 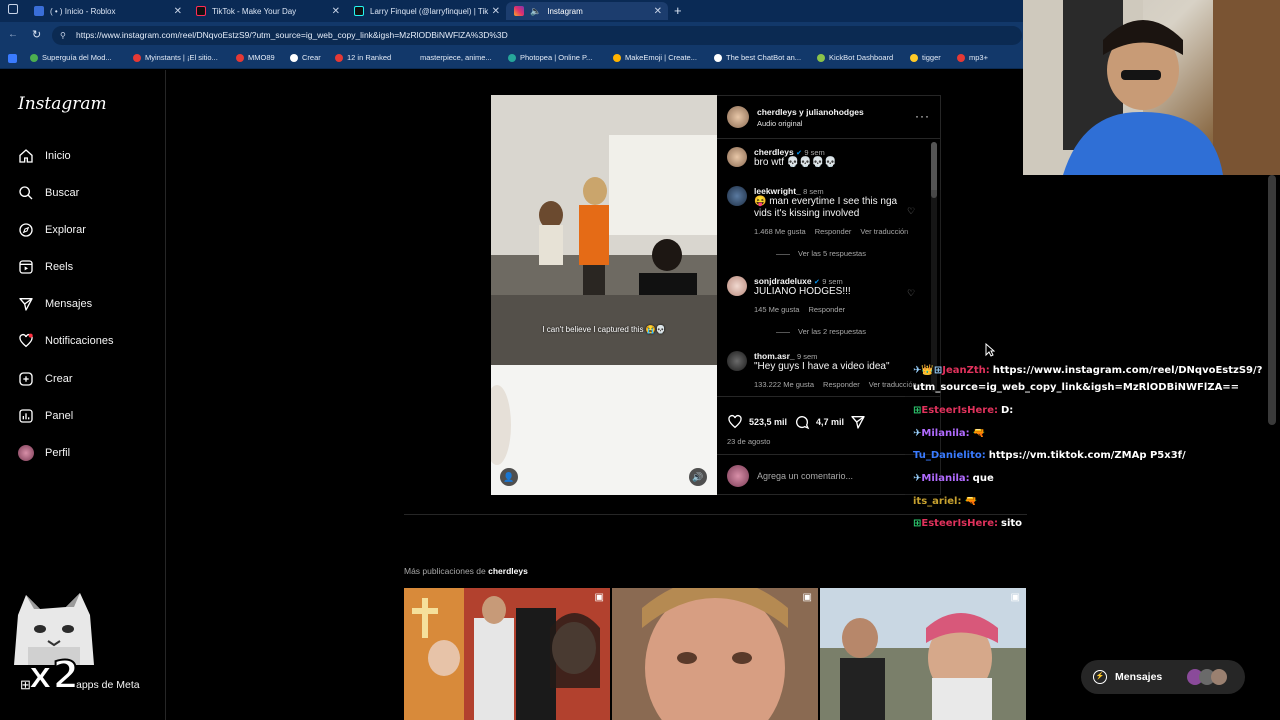 What do you see at coordinates (928, 370) in the screenshot?
I see `badge-icon: ✈👑⊞` at bounding box center [928, 370].